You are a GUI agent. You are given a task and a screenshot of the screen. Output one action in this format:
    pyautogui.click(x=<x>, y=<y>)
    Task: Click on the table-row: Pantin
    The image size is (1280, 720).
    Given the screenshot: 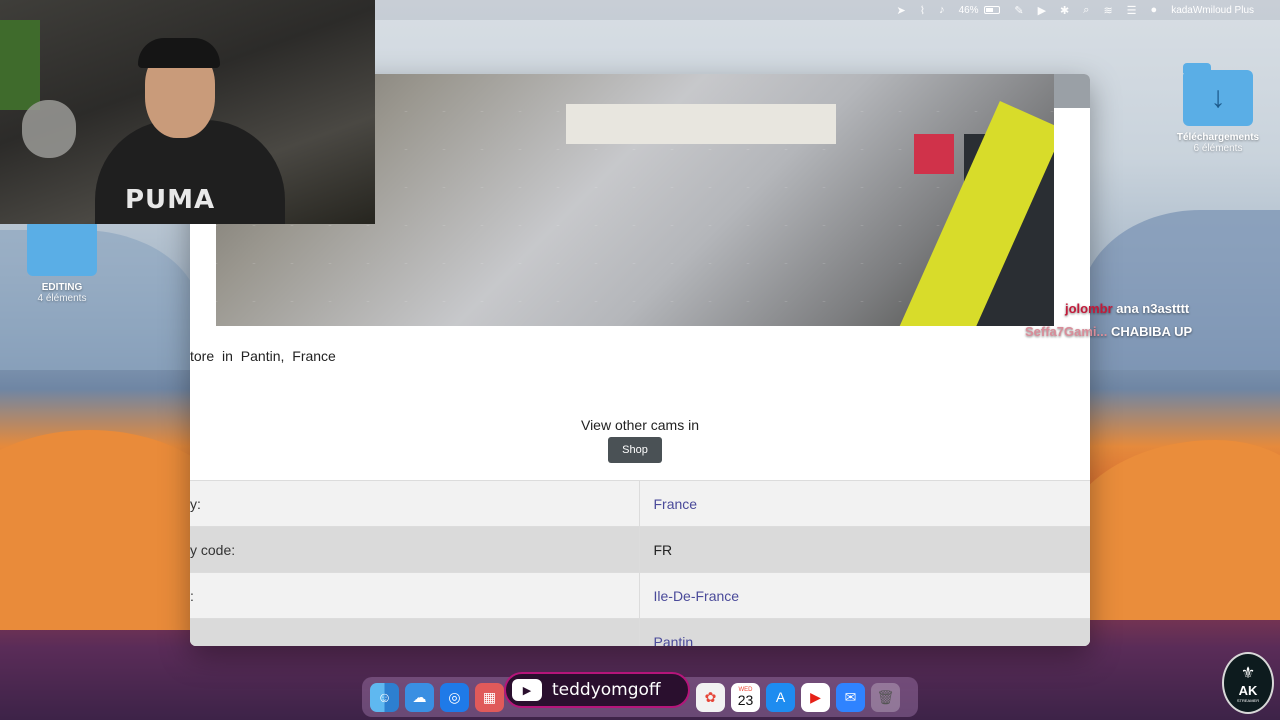 What is the action you would take?
    pyautogui.click(x=640, y=632)
    